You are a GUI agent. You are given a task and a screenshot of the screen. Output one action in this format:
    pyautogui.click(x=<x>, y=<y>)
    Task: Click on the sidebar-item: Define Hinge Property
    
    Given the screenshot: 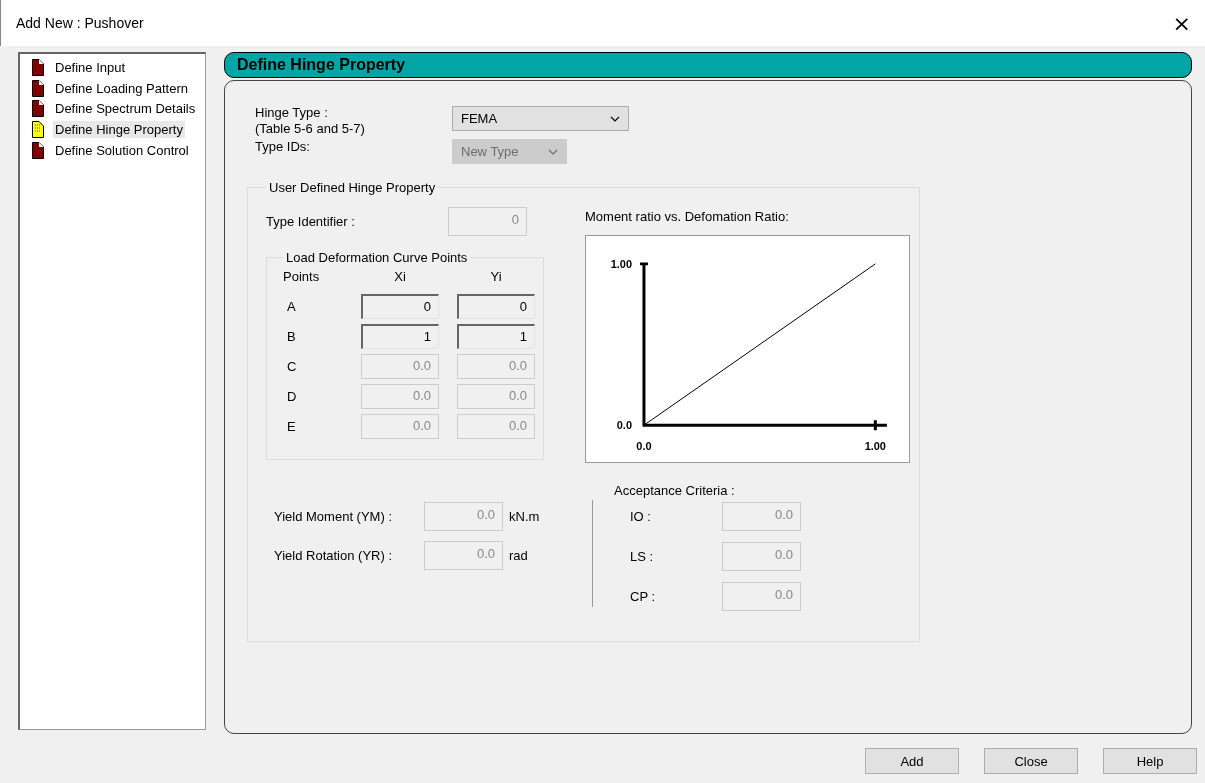 What is the action you would take?
    pyautogui.click(x=119, y=129)
    